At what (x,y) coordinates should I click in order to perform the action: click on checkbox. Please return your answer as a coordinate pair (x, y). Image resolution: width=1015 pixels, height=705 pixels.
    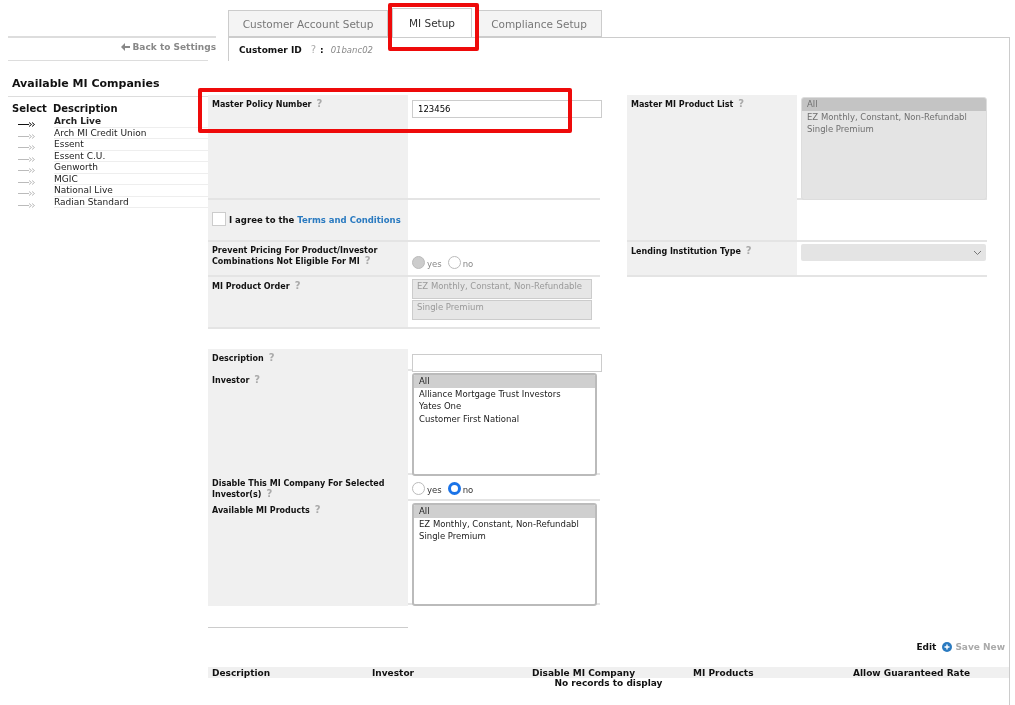
    Looking at the image, I should click on (219, 218).